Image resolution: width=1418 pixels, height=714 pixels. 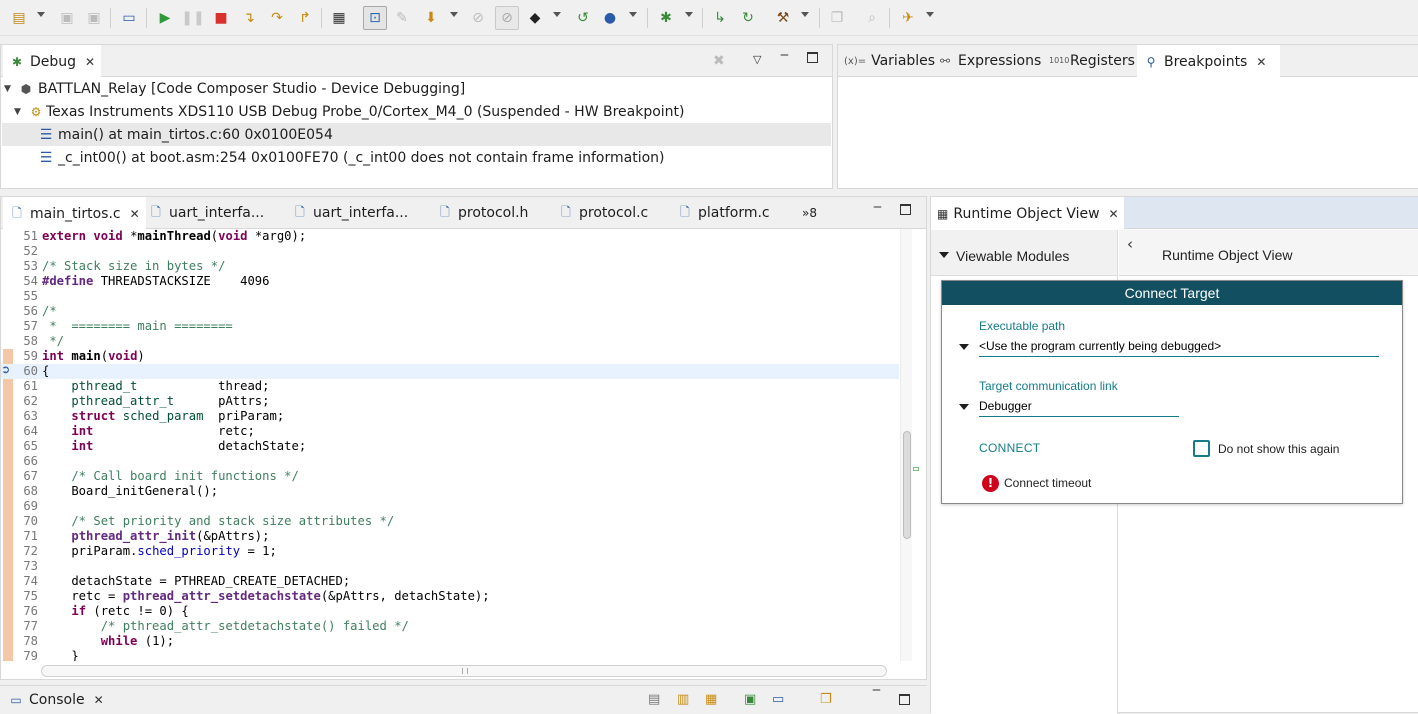 What do you see at coordinates (720, 18) in the screenshot?
I see `step-icon: ↳` at bounding box center [720, 18].